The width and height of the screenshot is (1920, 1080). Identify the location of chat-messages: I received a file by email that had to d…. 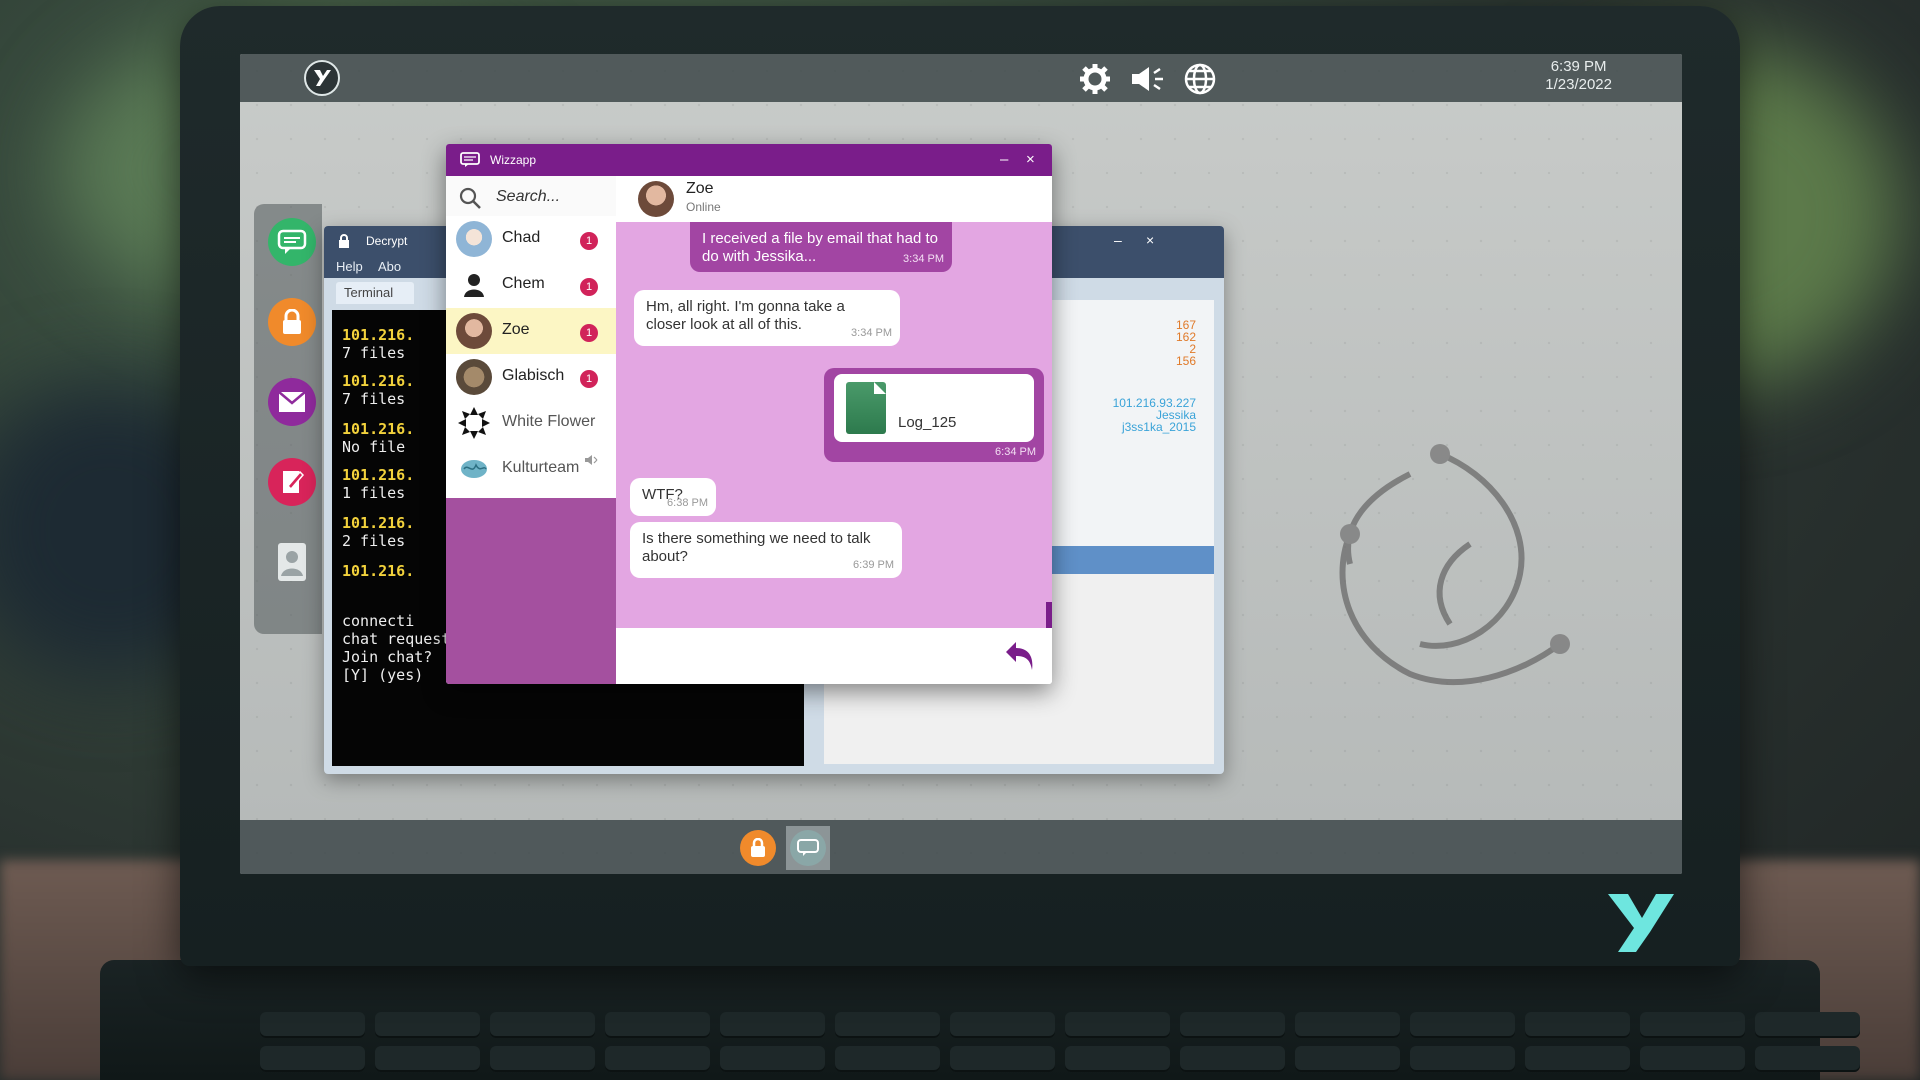
(834, 425).